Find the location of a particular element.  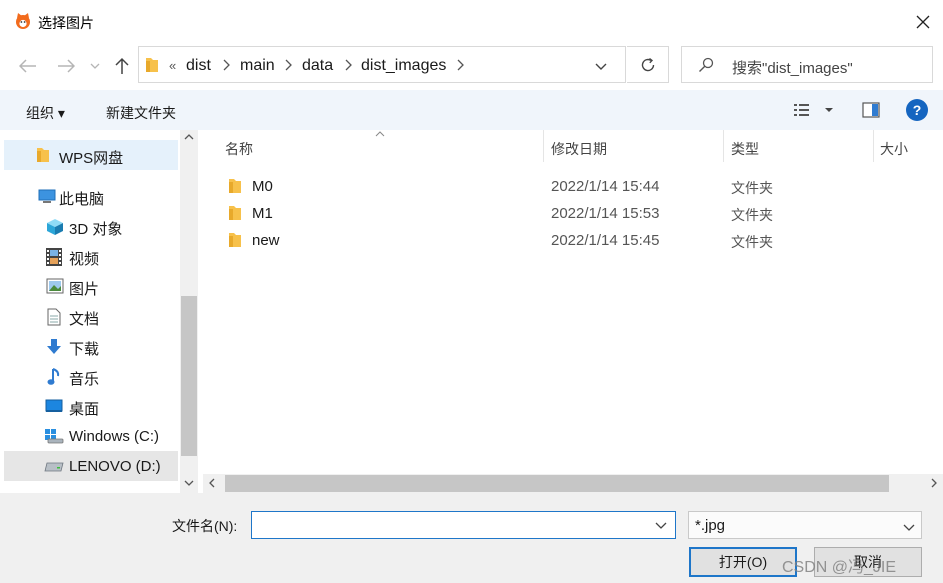

cube-icon is located at coordinates (55, 226).